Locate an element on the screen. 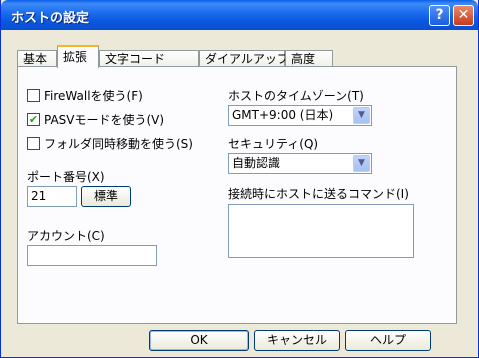  pasv-option: ✔ PASVモードを使う(V) is located at coordinates (95, 119).